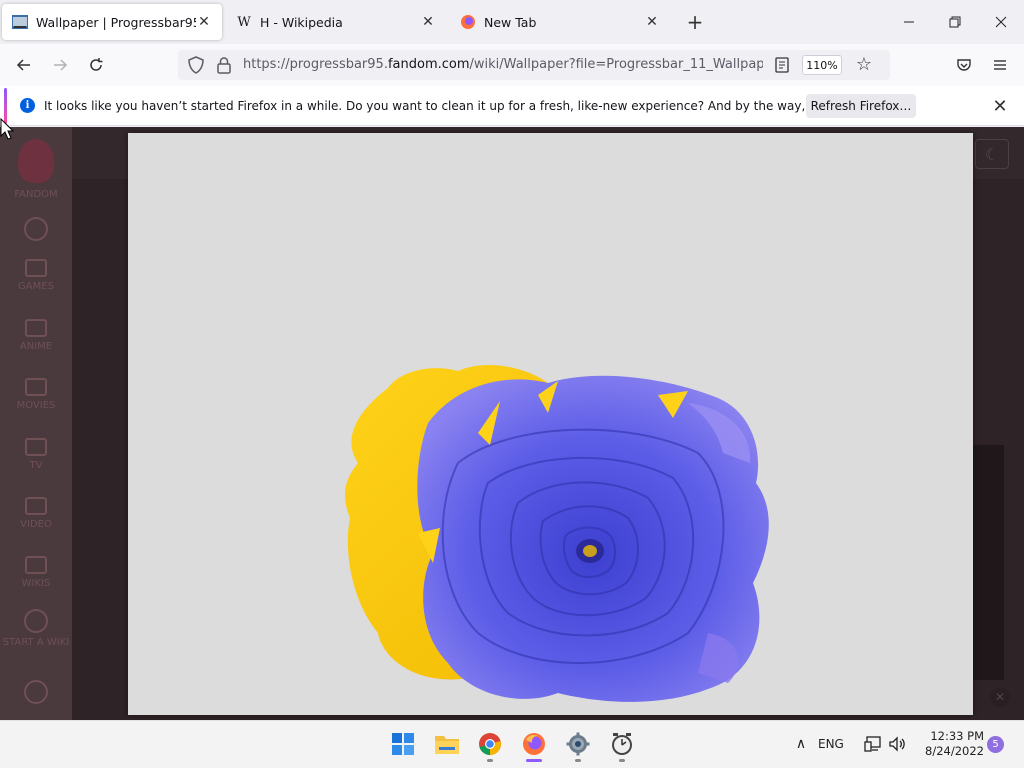  Describe the element at coordinates (864, 64) in the screenshot. I see `bookmark-star-icon: ☆` at that location.